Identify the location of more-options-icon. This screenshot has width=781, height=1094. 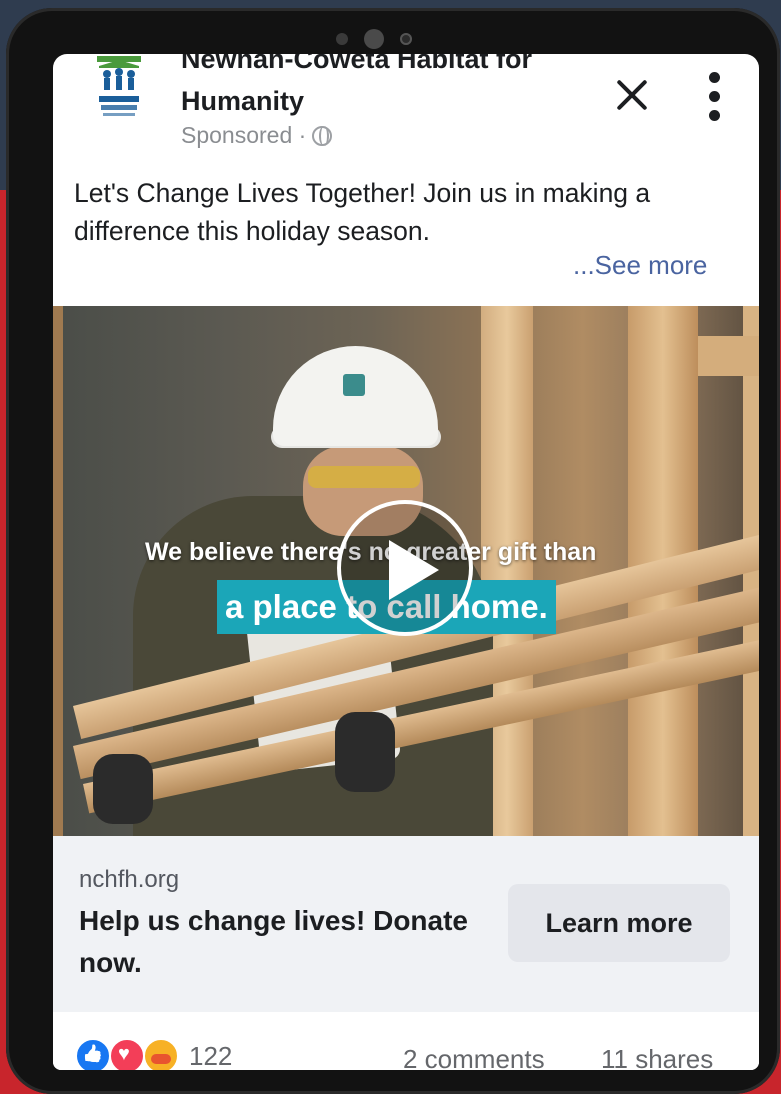
(715, 97).